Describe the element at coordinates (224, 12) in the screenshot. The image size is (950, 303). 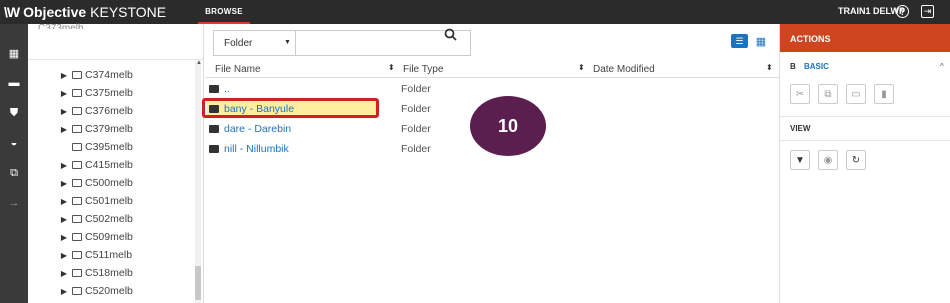
I see `tab-browse: BROWSE` at that location.